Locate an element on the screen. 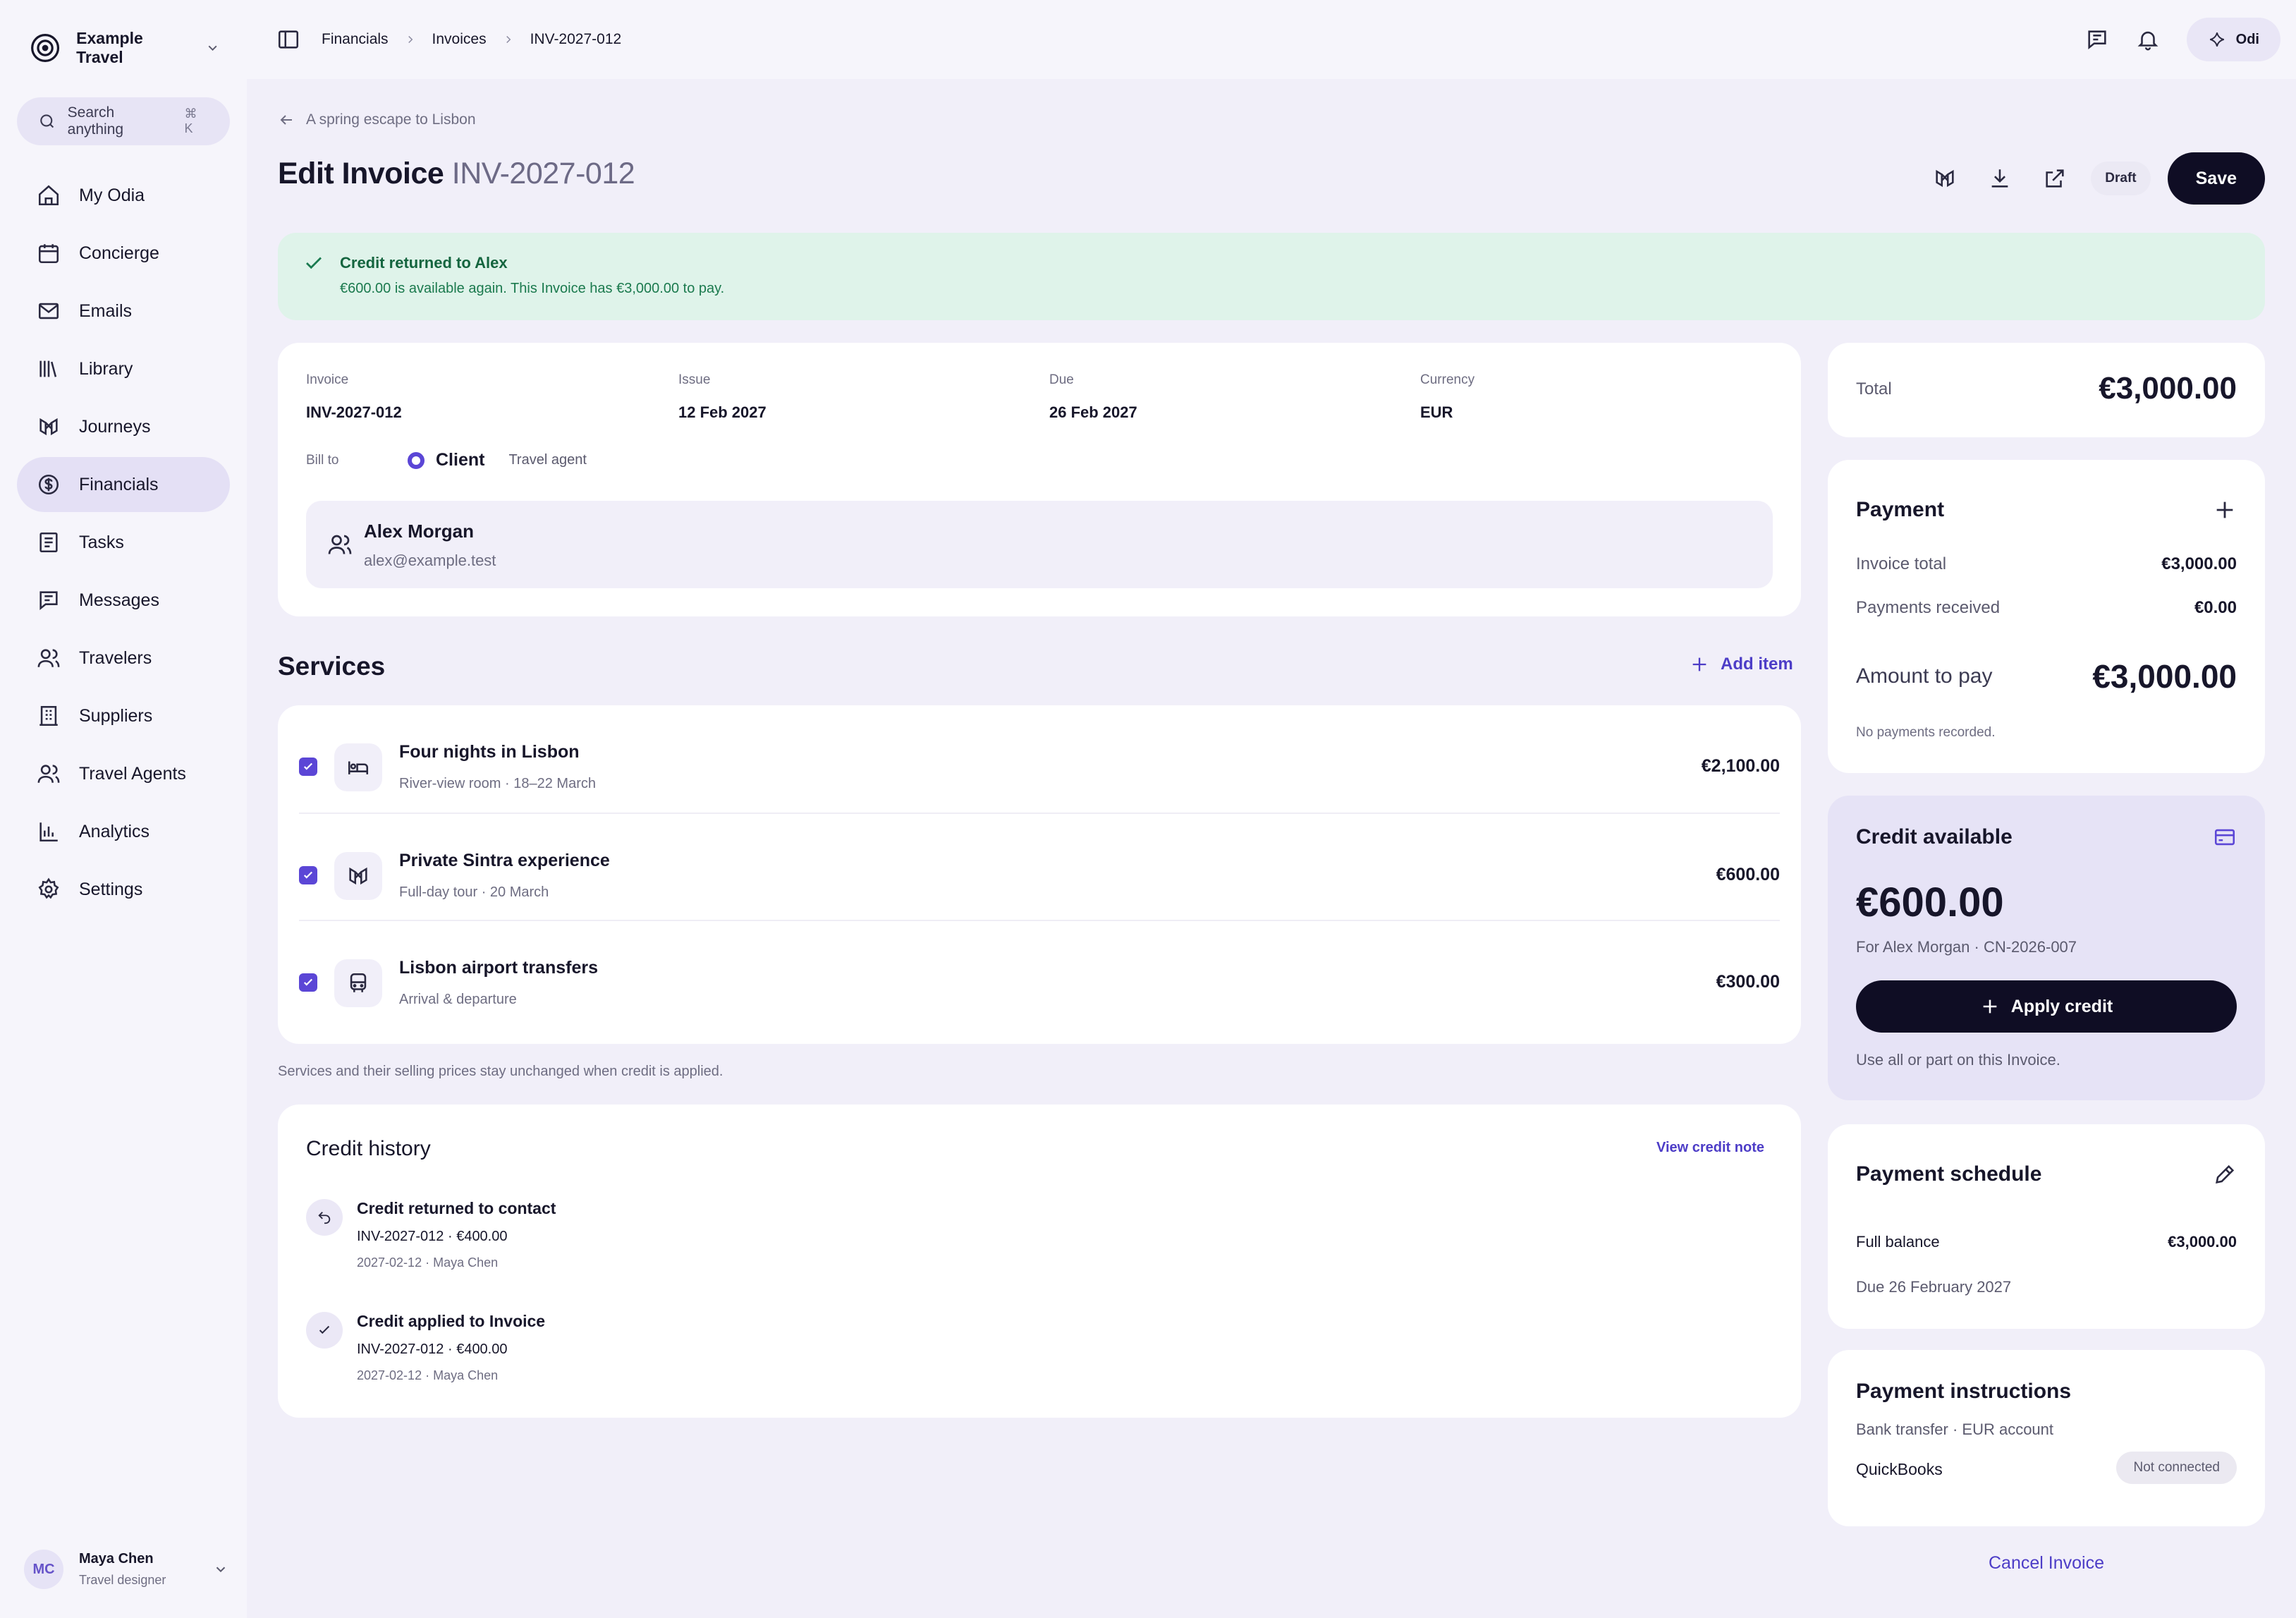 The width and height of the screenshot is (2296, 1618). back-link: A spring escape to Lisbon is located at coordinates (377, 120).